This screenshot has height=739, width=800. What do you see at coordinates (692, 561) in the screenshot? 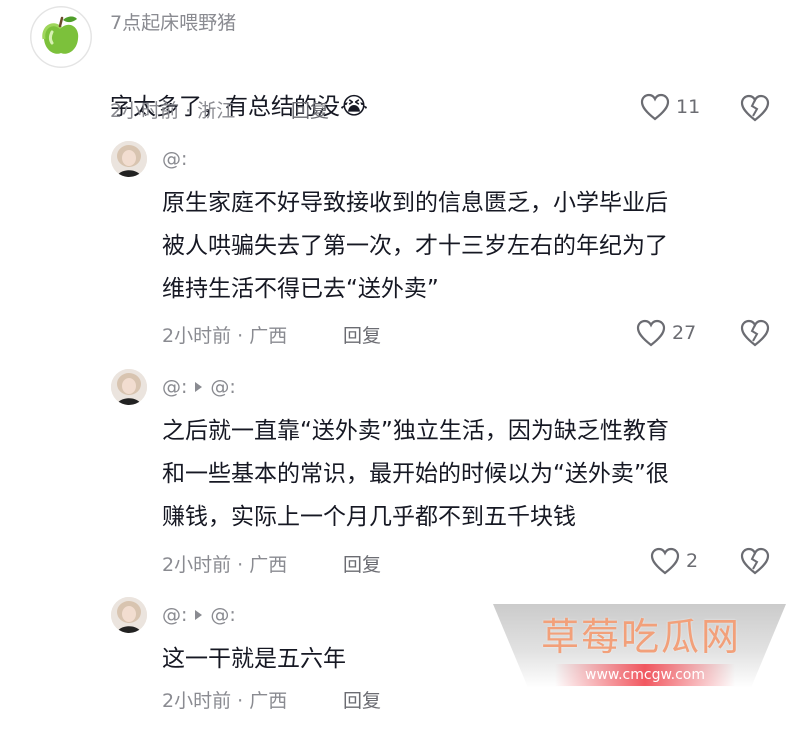
I see `like-count: 2` at bounding box center [692, 561].